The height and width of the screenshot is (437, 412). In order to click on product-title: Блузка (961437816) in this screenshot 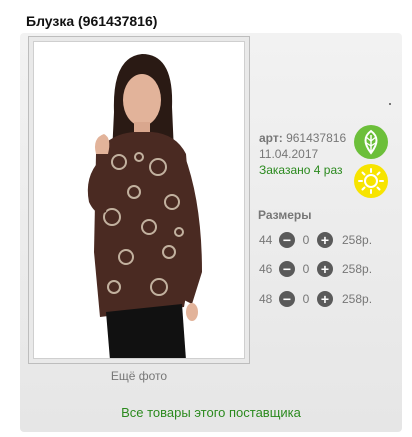, I will do `click(92, 21)`.